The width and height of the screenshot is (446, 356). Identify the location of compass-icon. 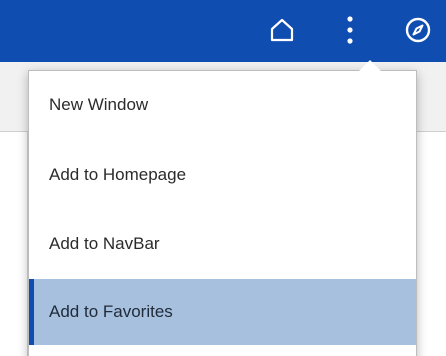
(418, 30).